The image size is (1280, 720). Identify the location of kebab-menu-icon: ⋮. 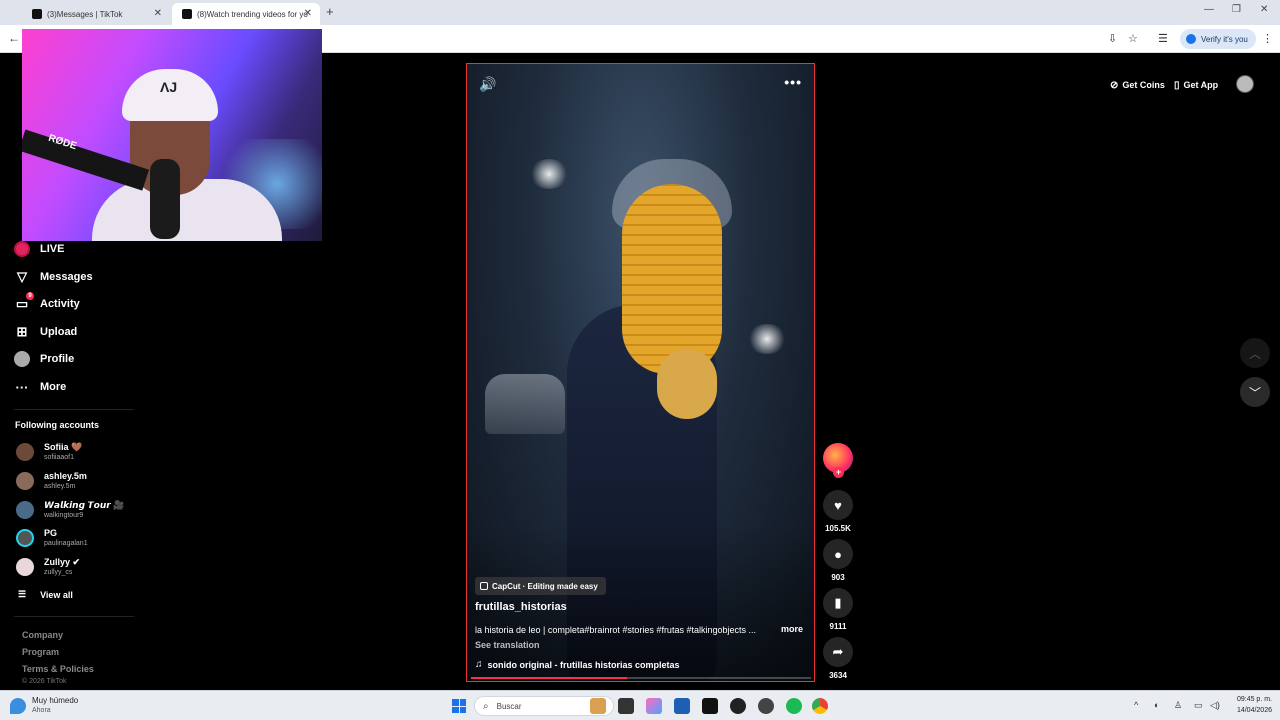
(1267, 38).